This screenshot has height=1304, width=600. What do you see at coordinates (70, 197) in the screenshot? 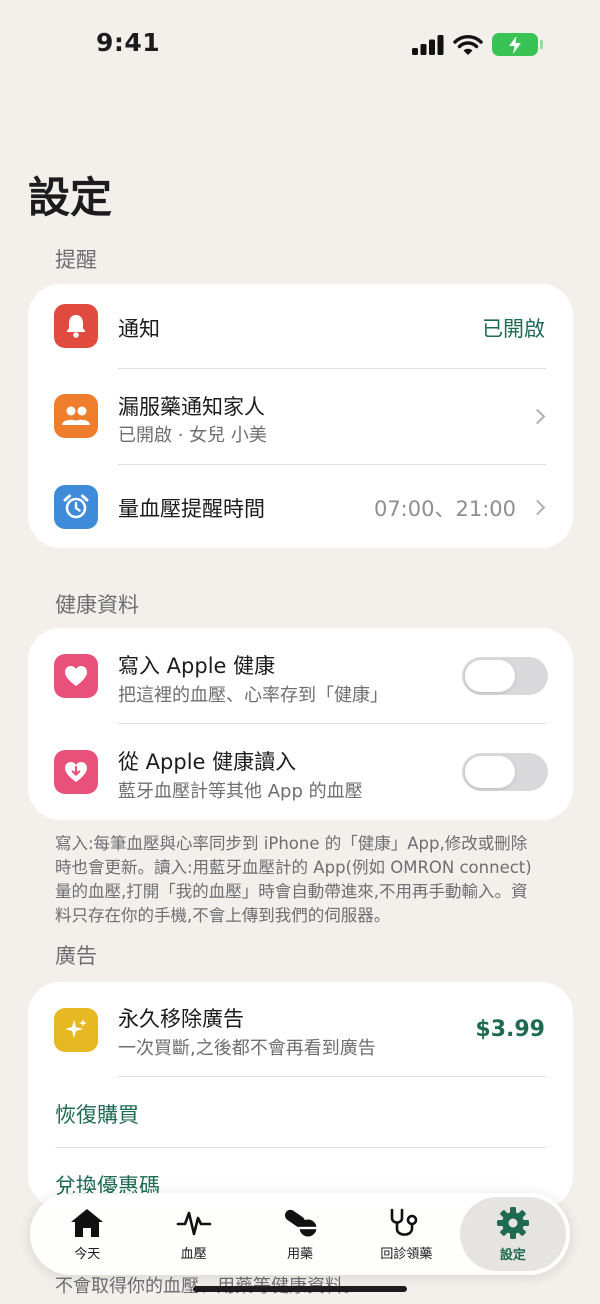
I see `page-title: 設定` at bounding box center [70, 197].